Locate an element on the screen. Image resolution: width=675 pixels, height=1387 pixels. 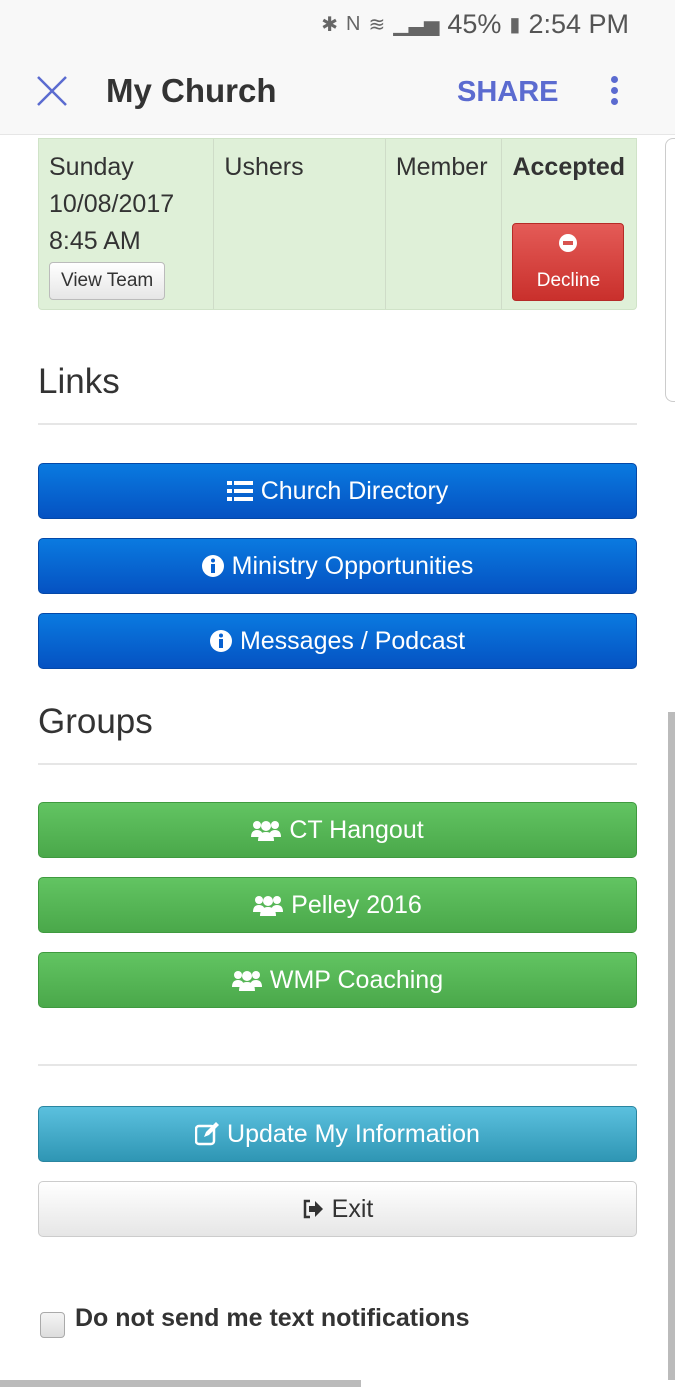
schedule-date: 10/08/2017 is located at coordinates (112, 204).